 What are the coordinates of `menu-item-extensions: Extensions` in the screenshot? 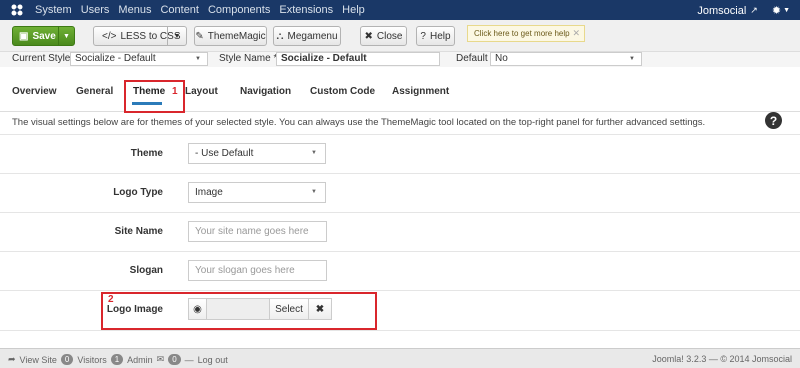 It's located at (306, 10).